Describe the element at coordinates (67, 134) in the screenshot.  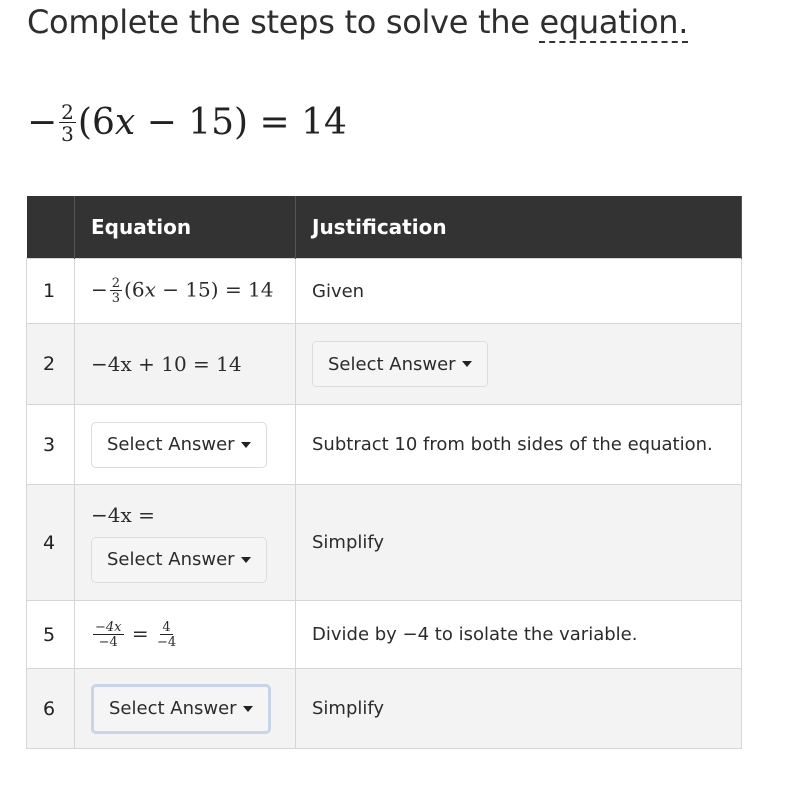
I see `main-eq-frac-den: 3` at that location.